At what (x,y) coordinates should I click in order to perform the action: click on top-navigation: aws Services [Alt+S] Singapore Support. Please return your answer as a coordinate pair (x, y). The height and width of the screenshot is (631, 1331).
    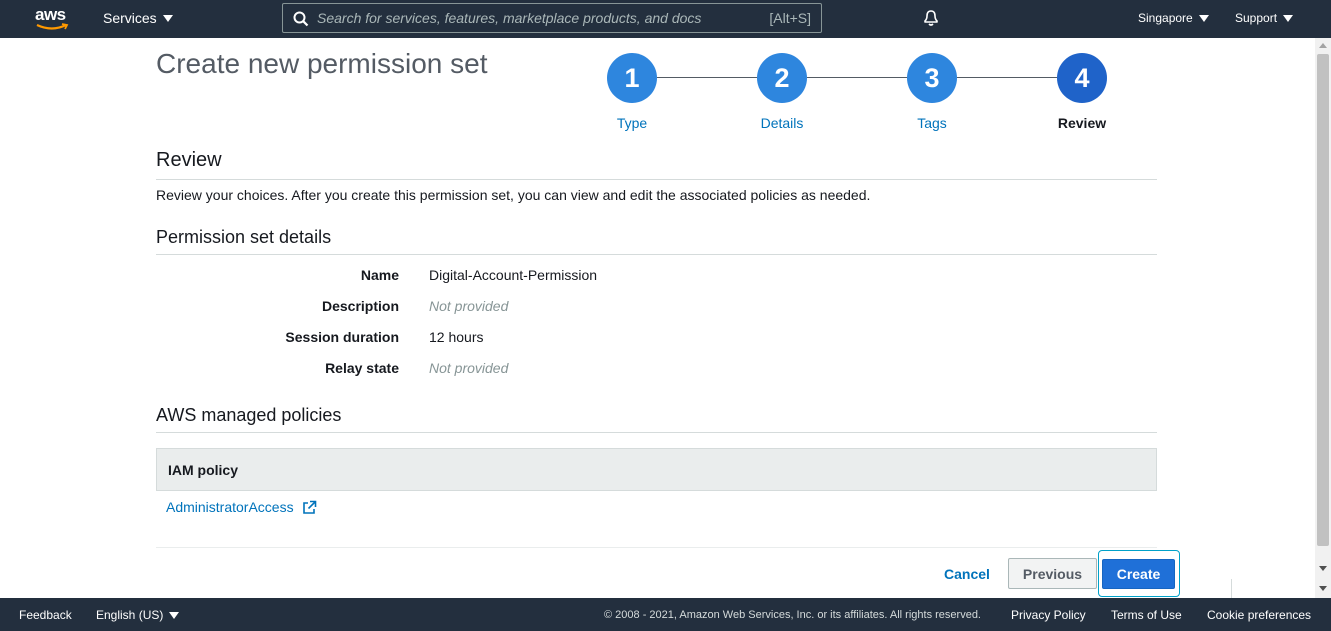
    Looking at the image, I should click on (665, 19).